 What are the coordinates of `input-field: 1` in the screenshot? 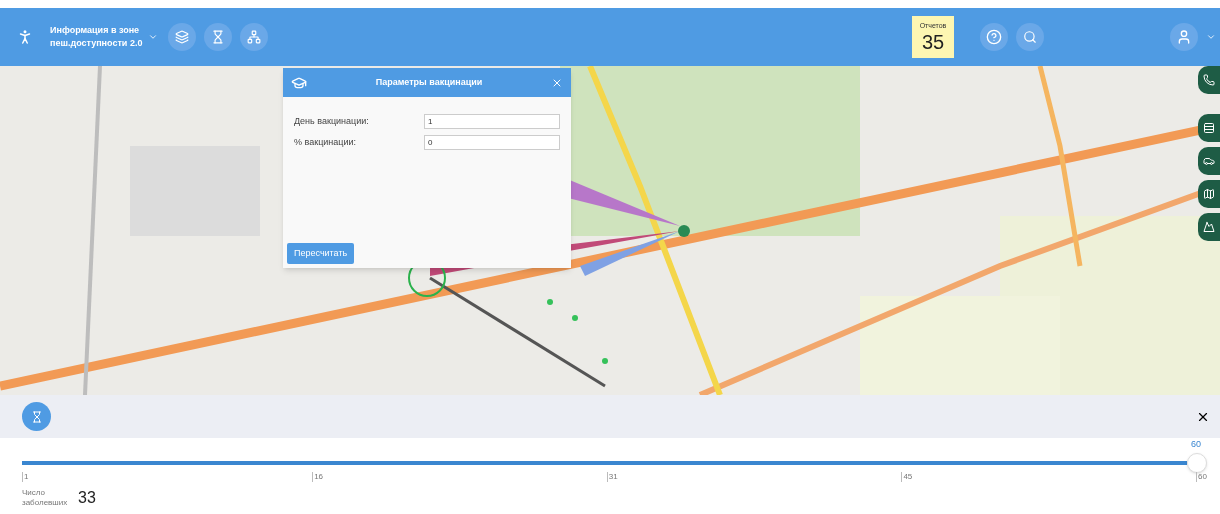 It's located at (492, 121).